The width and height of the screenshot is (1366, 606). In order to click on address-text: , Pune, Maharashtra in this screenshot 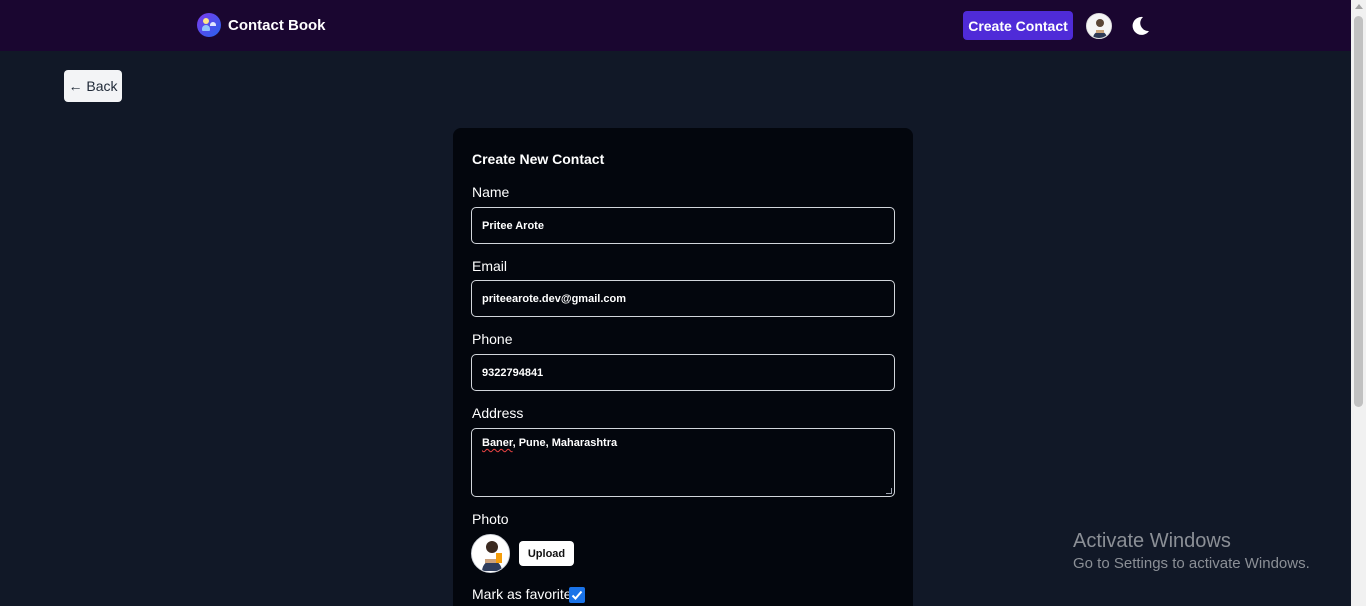, I will do `click(565, 443)`.